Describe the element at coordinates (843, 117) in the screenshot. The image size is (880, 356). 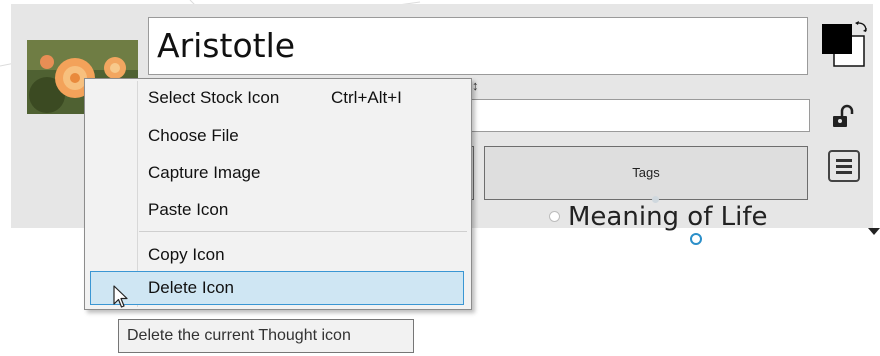
I see `unlock-icon` at that location.